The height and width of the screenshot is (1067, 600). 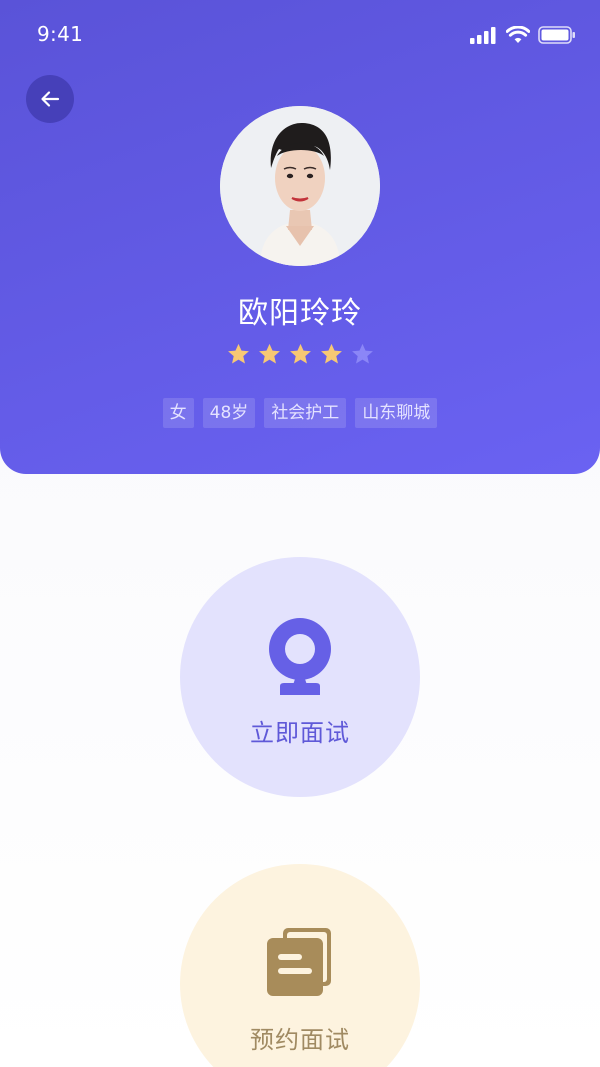 I want to click on arrow-left-icon, so click(x=50, y=99).